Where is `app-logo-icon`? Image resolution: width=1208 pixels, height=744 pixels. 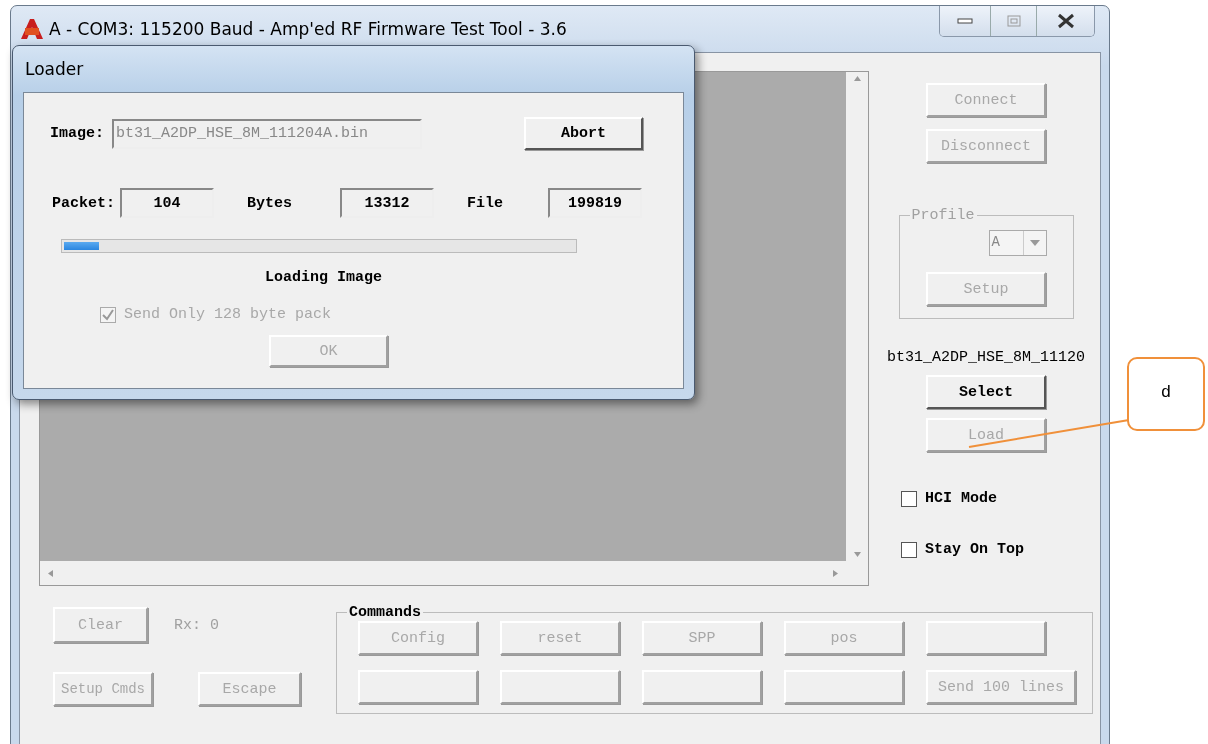
app-logo-icon is located at coordinates (32, 29).